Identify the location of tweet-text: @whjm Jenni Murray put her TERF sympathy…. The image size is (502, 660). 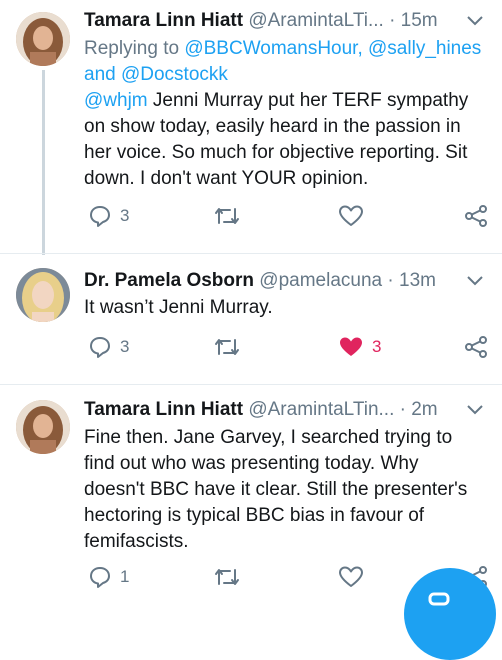
(284, 140).